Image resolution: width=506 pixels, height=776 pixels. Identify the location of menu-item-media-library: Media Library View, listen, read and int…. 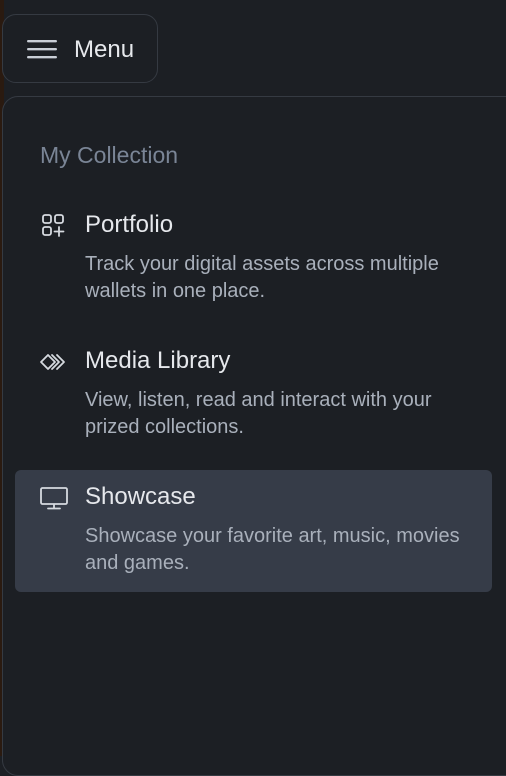
(253, 395).